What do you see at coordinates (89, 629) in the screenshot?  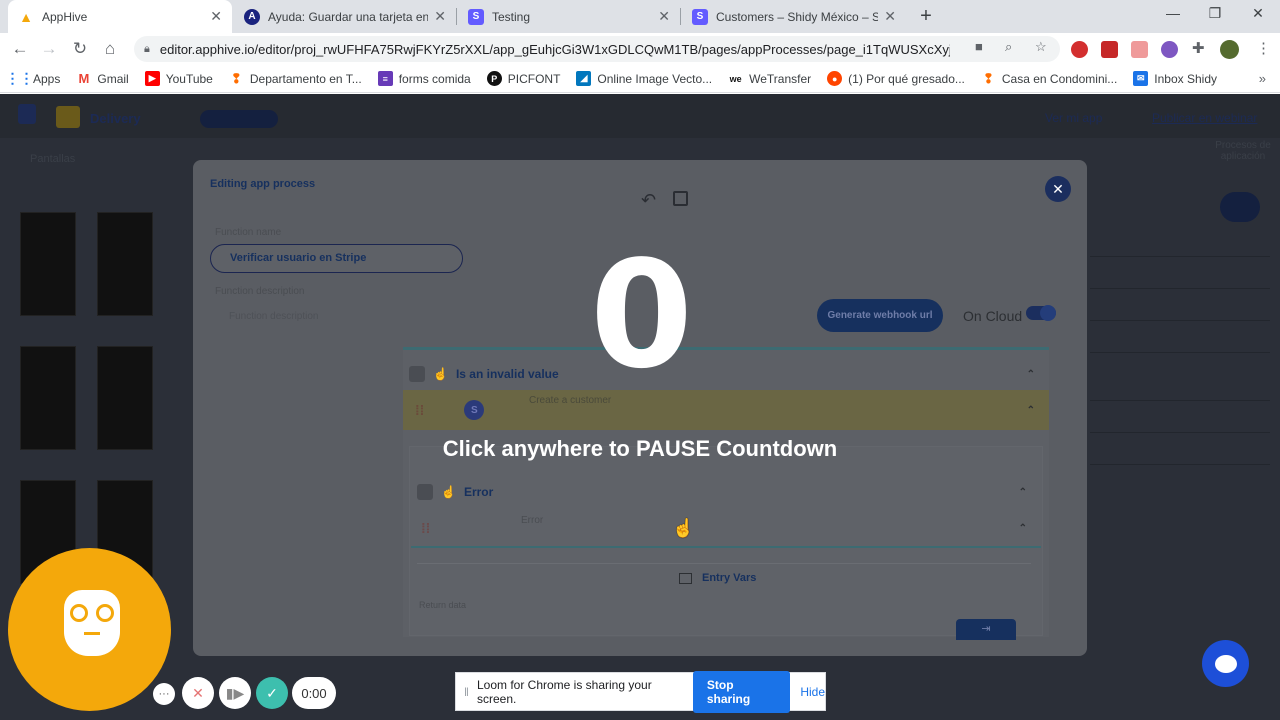 I see `loom-avatar` at bounding box center [89, 629].